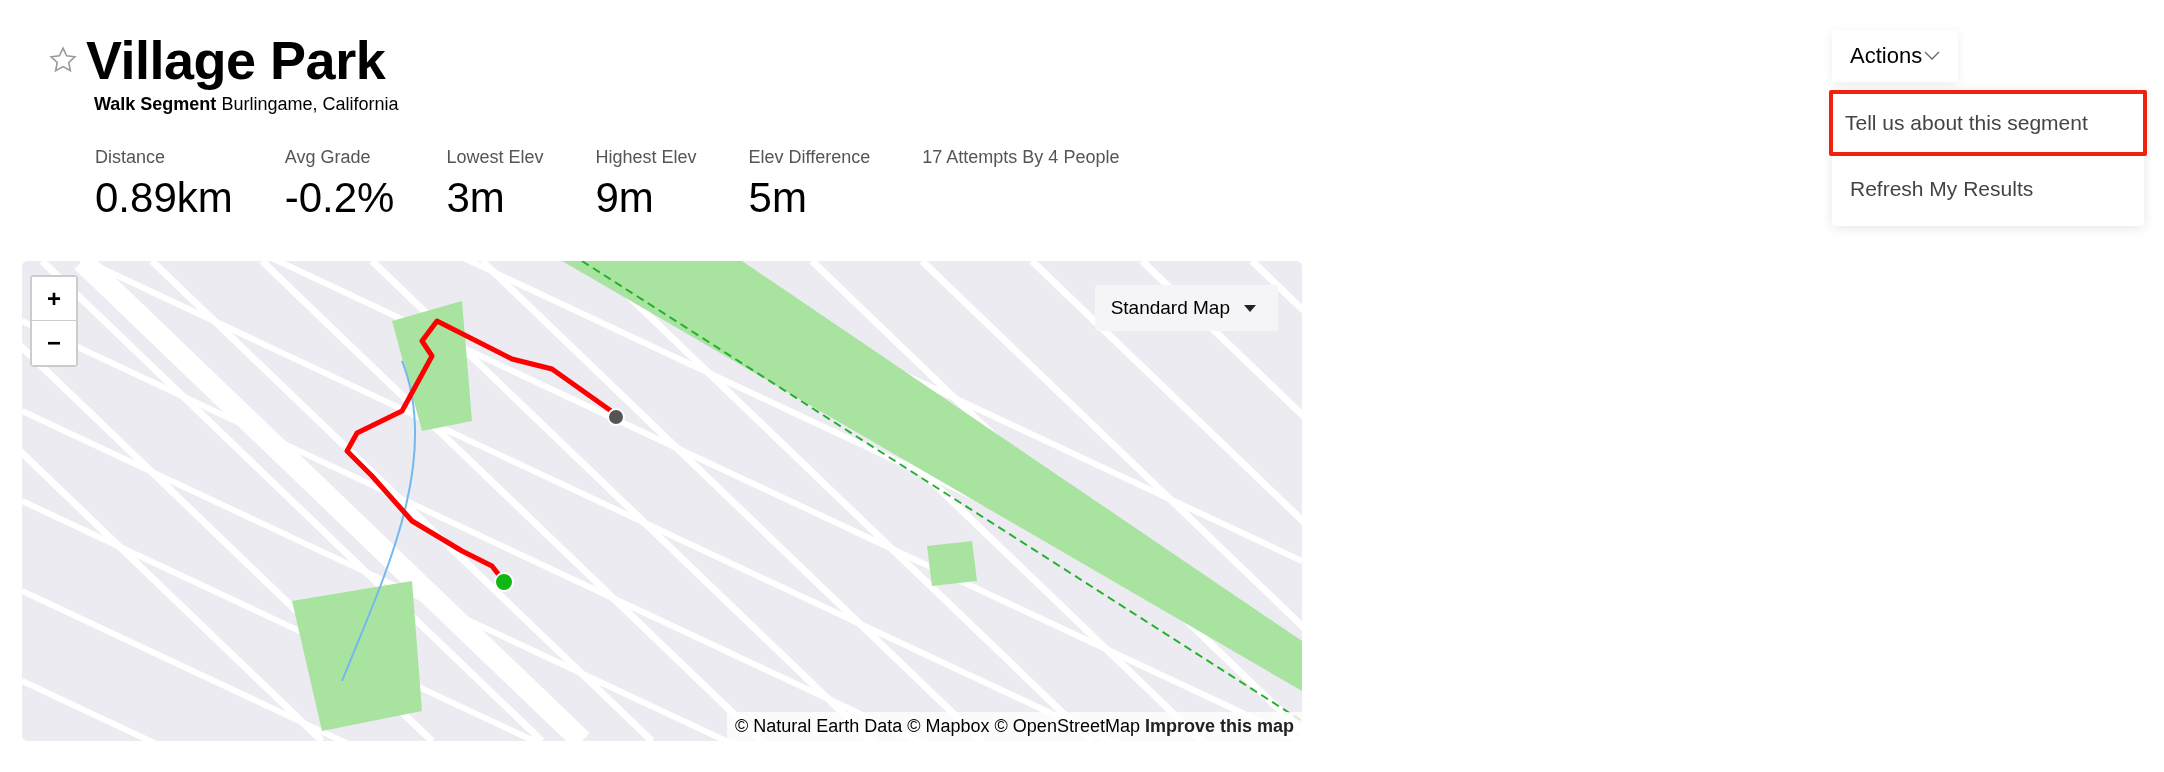  What do you see at coordinates (236, 60) in the screenshot?
I see `segment-title: Village Park` at bounding box center [236, 60].